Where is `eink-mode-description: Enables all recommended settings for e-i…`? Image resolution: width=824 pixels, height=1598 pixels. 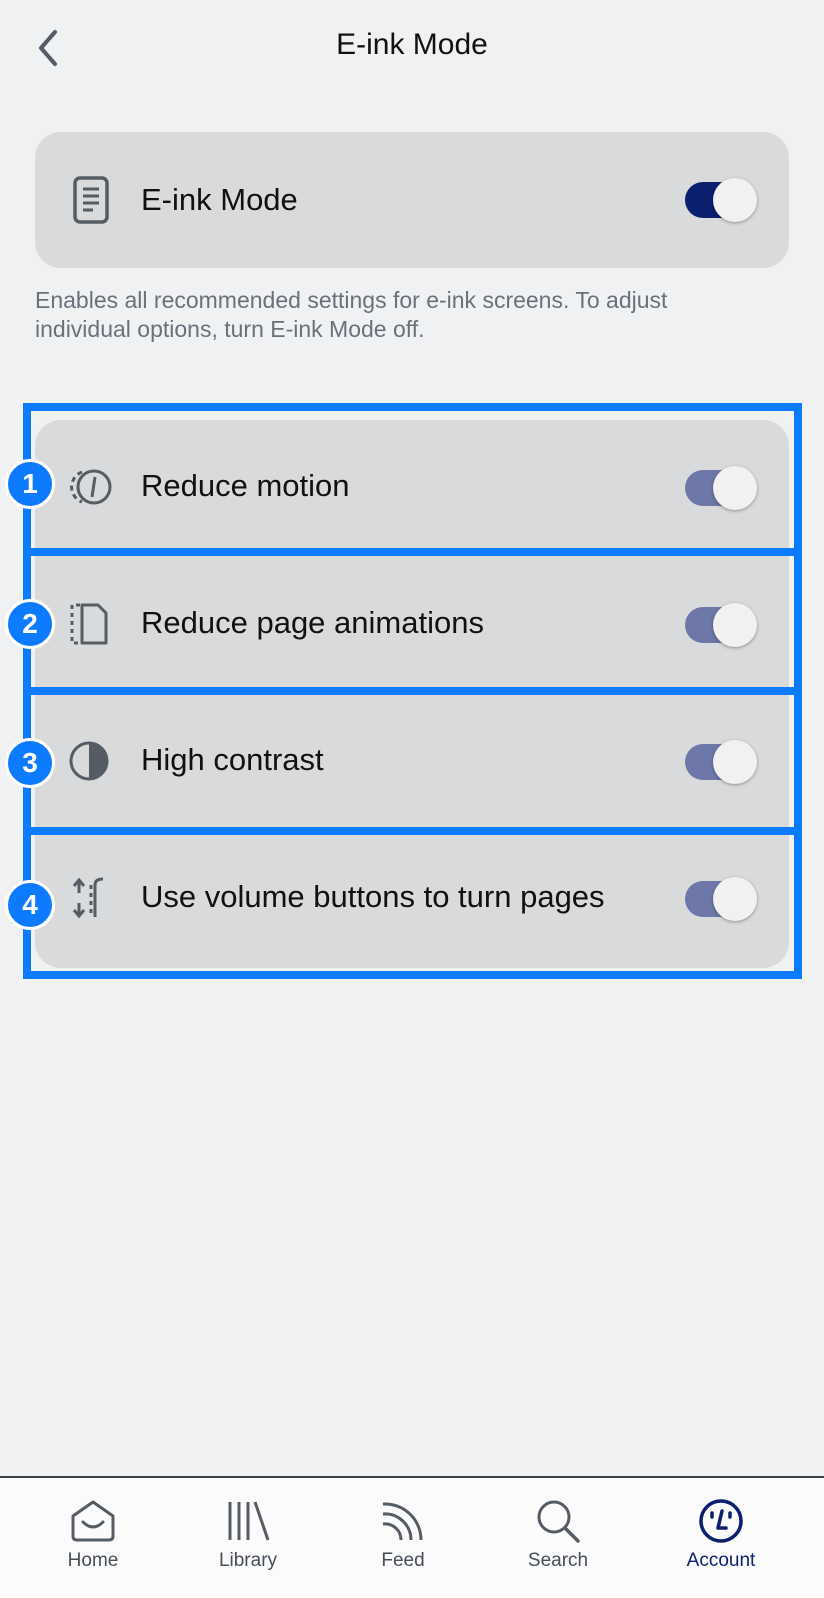
eink-mode-description: Enables all recommended settings for e-i… is located at coordinates (351, 314).